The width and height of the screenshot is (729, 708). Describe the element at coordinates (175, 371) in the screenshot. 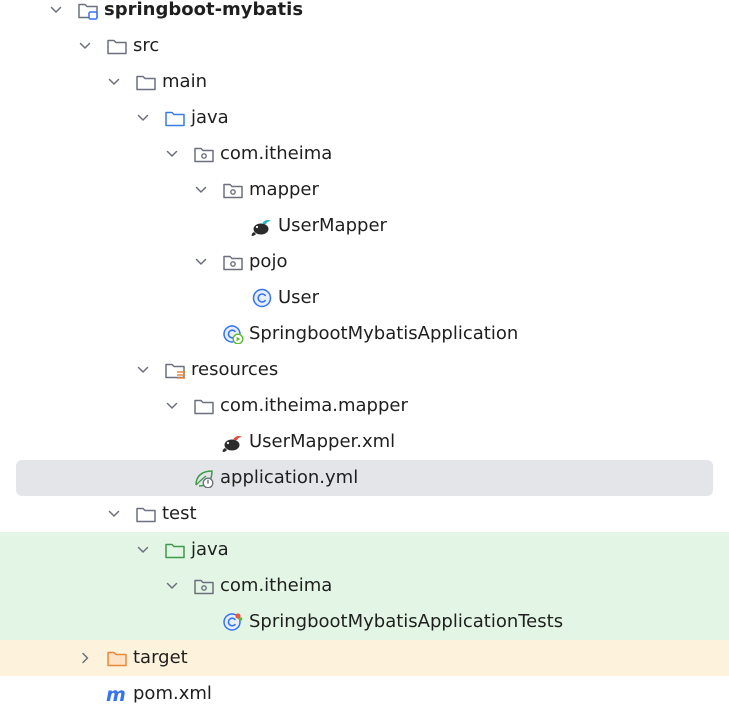

I see `resources-folder-icon` at that location.